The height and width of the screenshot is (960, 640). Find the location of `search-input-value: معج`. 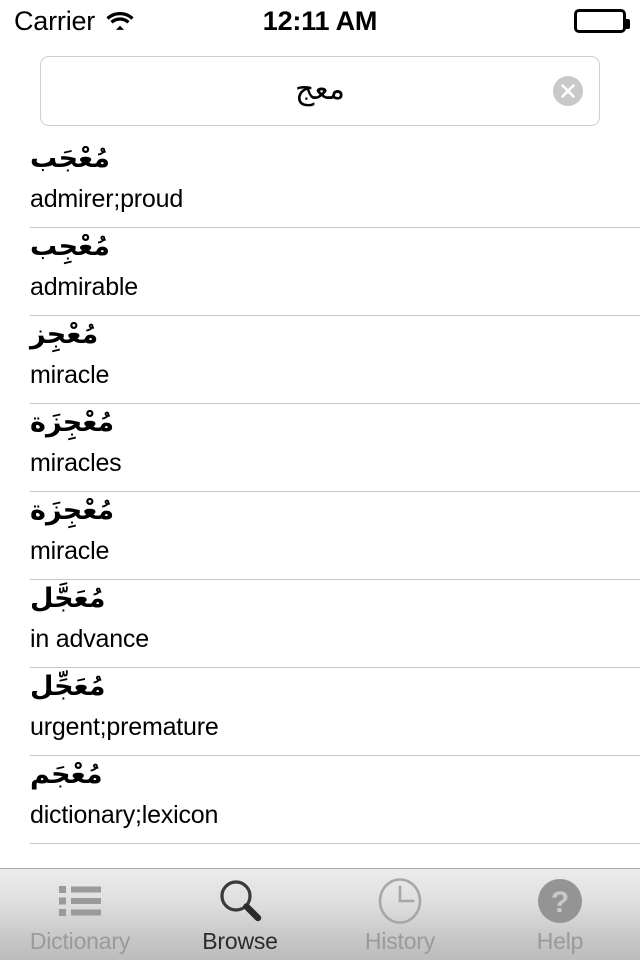

search-input-value: معج is located at coordinates (320, 89).